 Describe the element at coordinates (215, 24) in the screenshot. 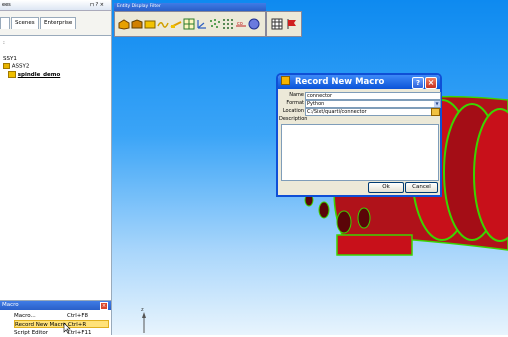

I see `point-cloud-icon` at that location.